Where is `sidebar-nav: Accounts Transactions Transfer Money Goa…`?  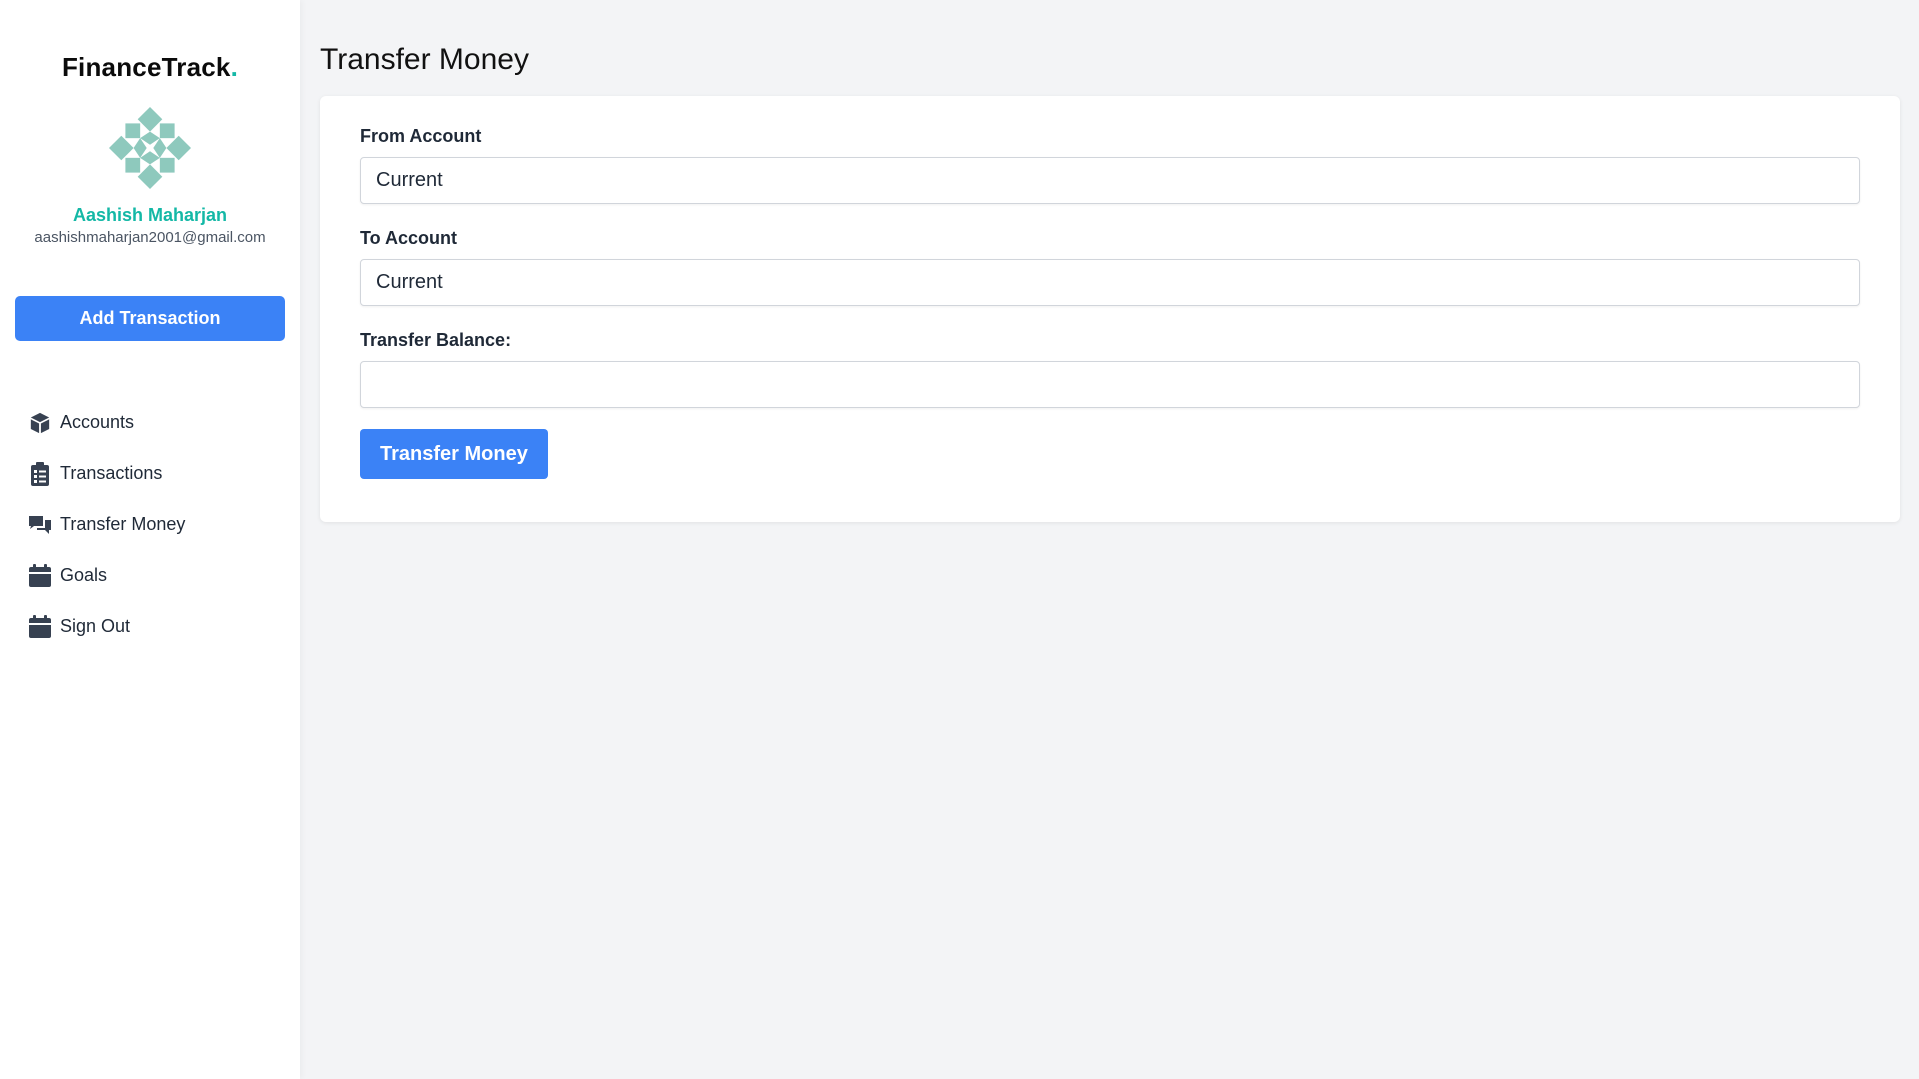 sidebar-nav: Accounts Transactions Transfer Money Goa… is located at coordinates (150, 524).